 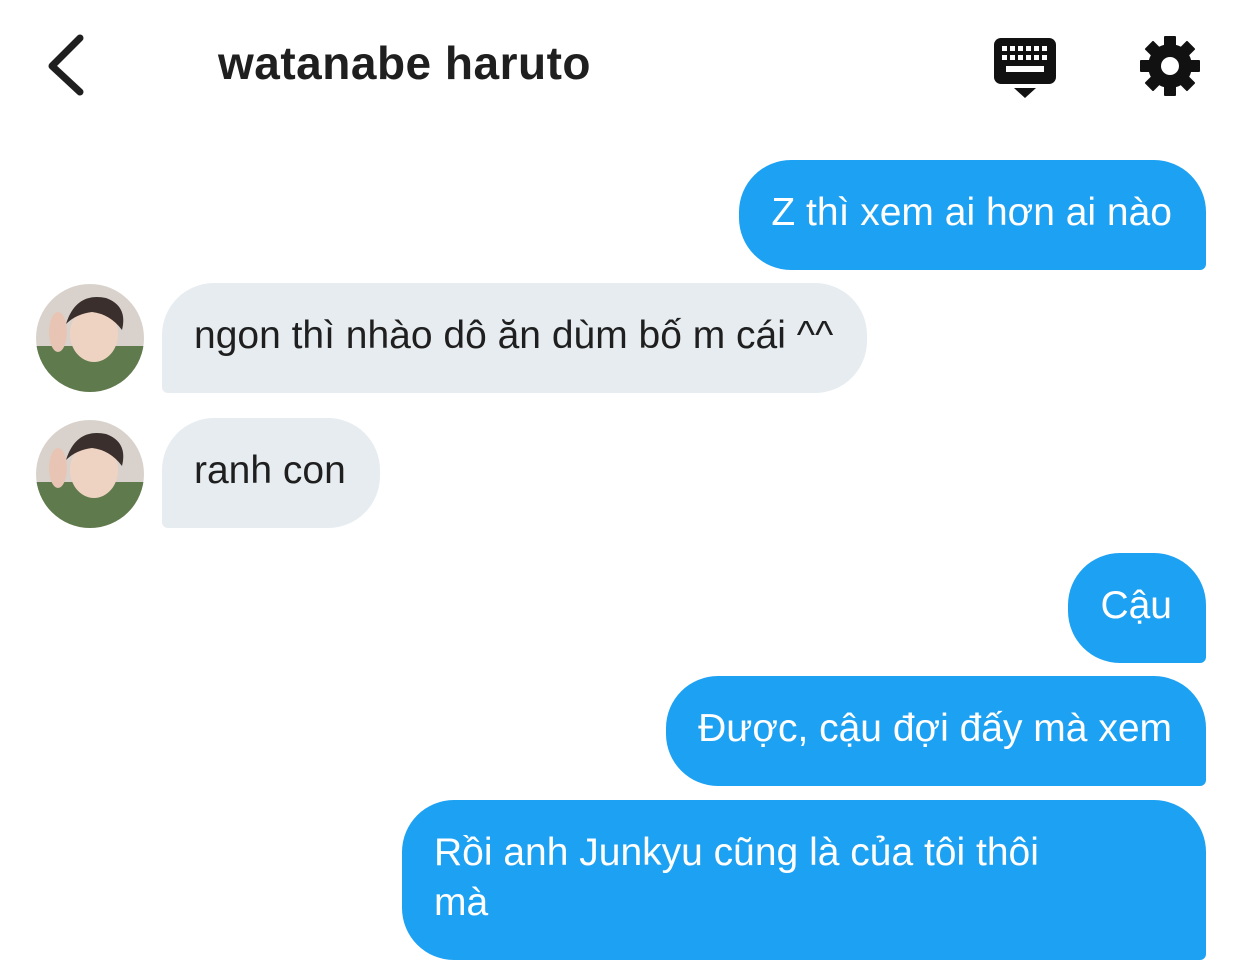 What do you see at coordinates (936, 731) in the screenshot?
I see `message-bubble-sent: Được, cậu đợi đấy mà xem` at bounding box center [936, 731].